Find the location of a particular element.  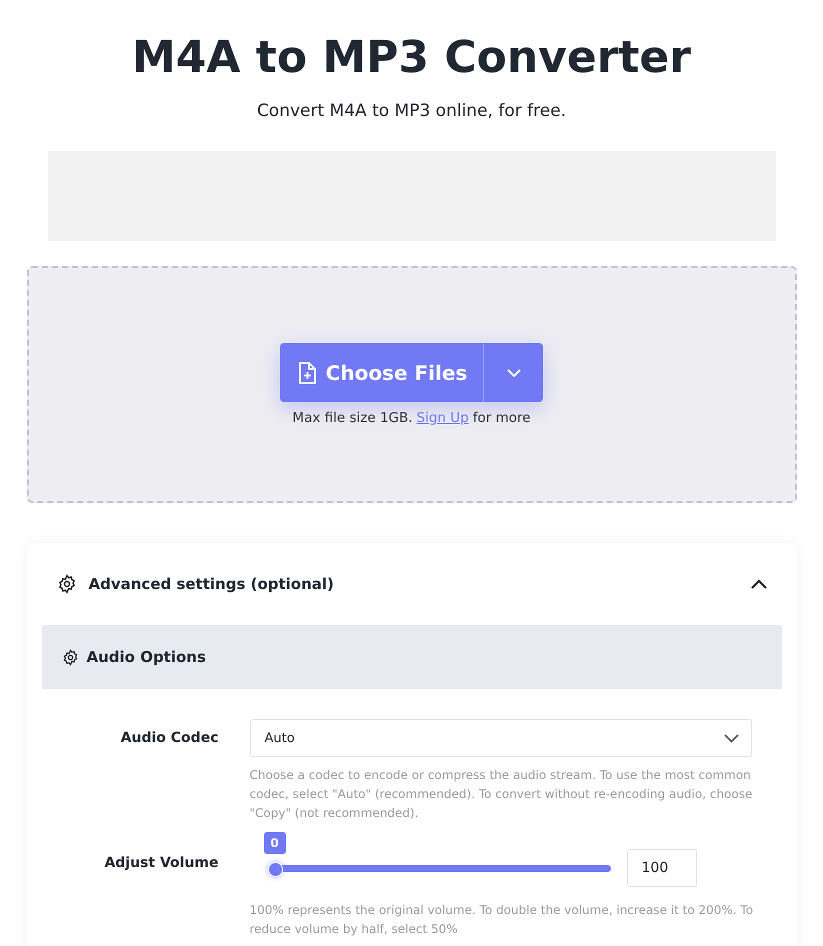

help-text: 100% represents the original volume. To double the volume, increase it to 200%. To reduce volume by half, select 50% is located at coordinates (502, 920).